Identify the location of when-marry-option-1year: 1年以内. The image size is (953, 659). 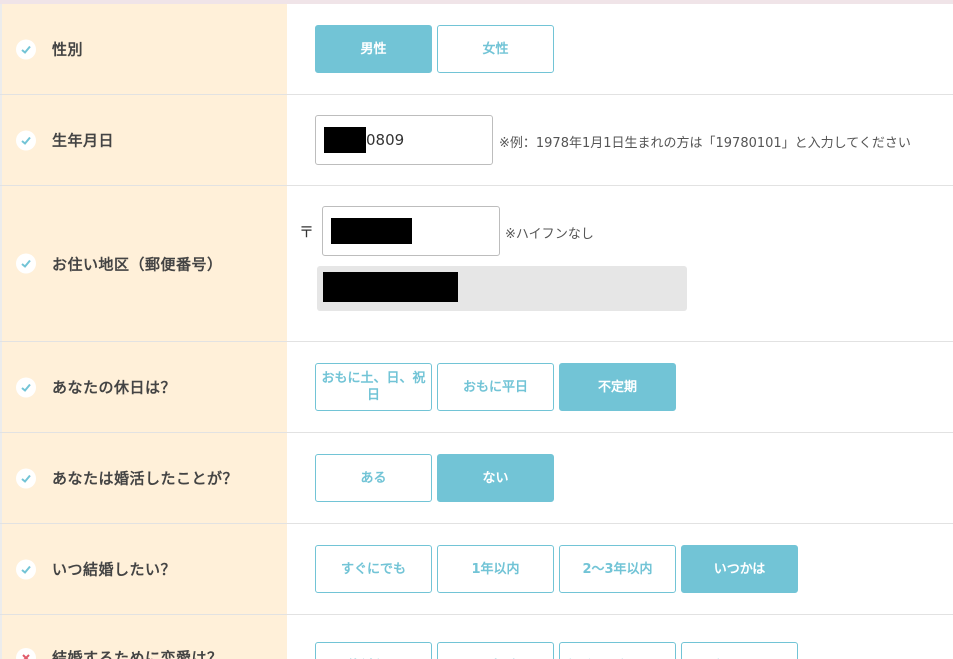
(495, 569).